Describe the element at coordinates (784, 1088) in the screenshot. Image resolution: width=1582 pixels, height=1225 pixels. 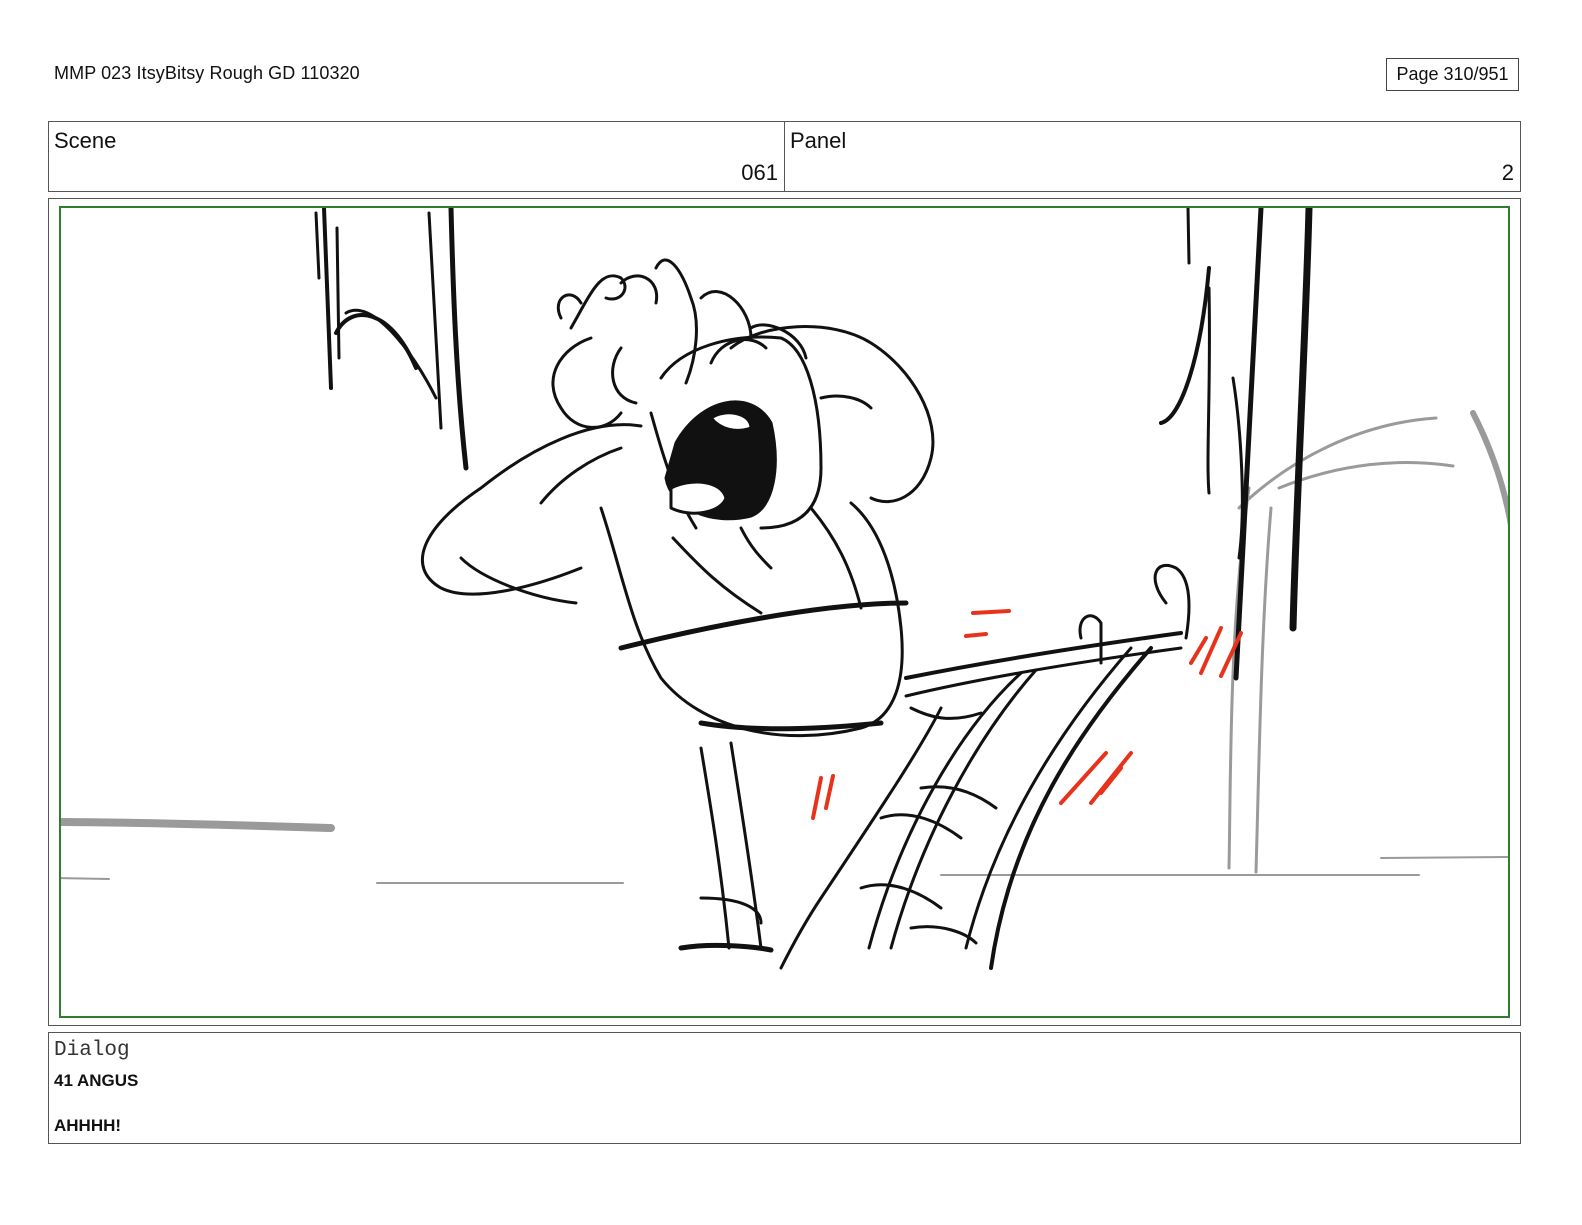
I see `dialog-section: Dialog 41 ANGUS AHHHH!` at that location.